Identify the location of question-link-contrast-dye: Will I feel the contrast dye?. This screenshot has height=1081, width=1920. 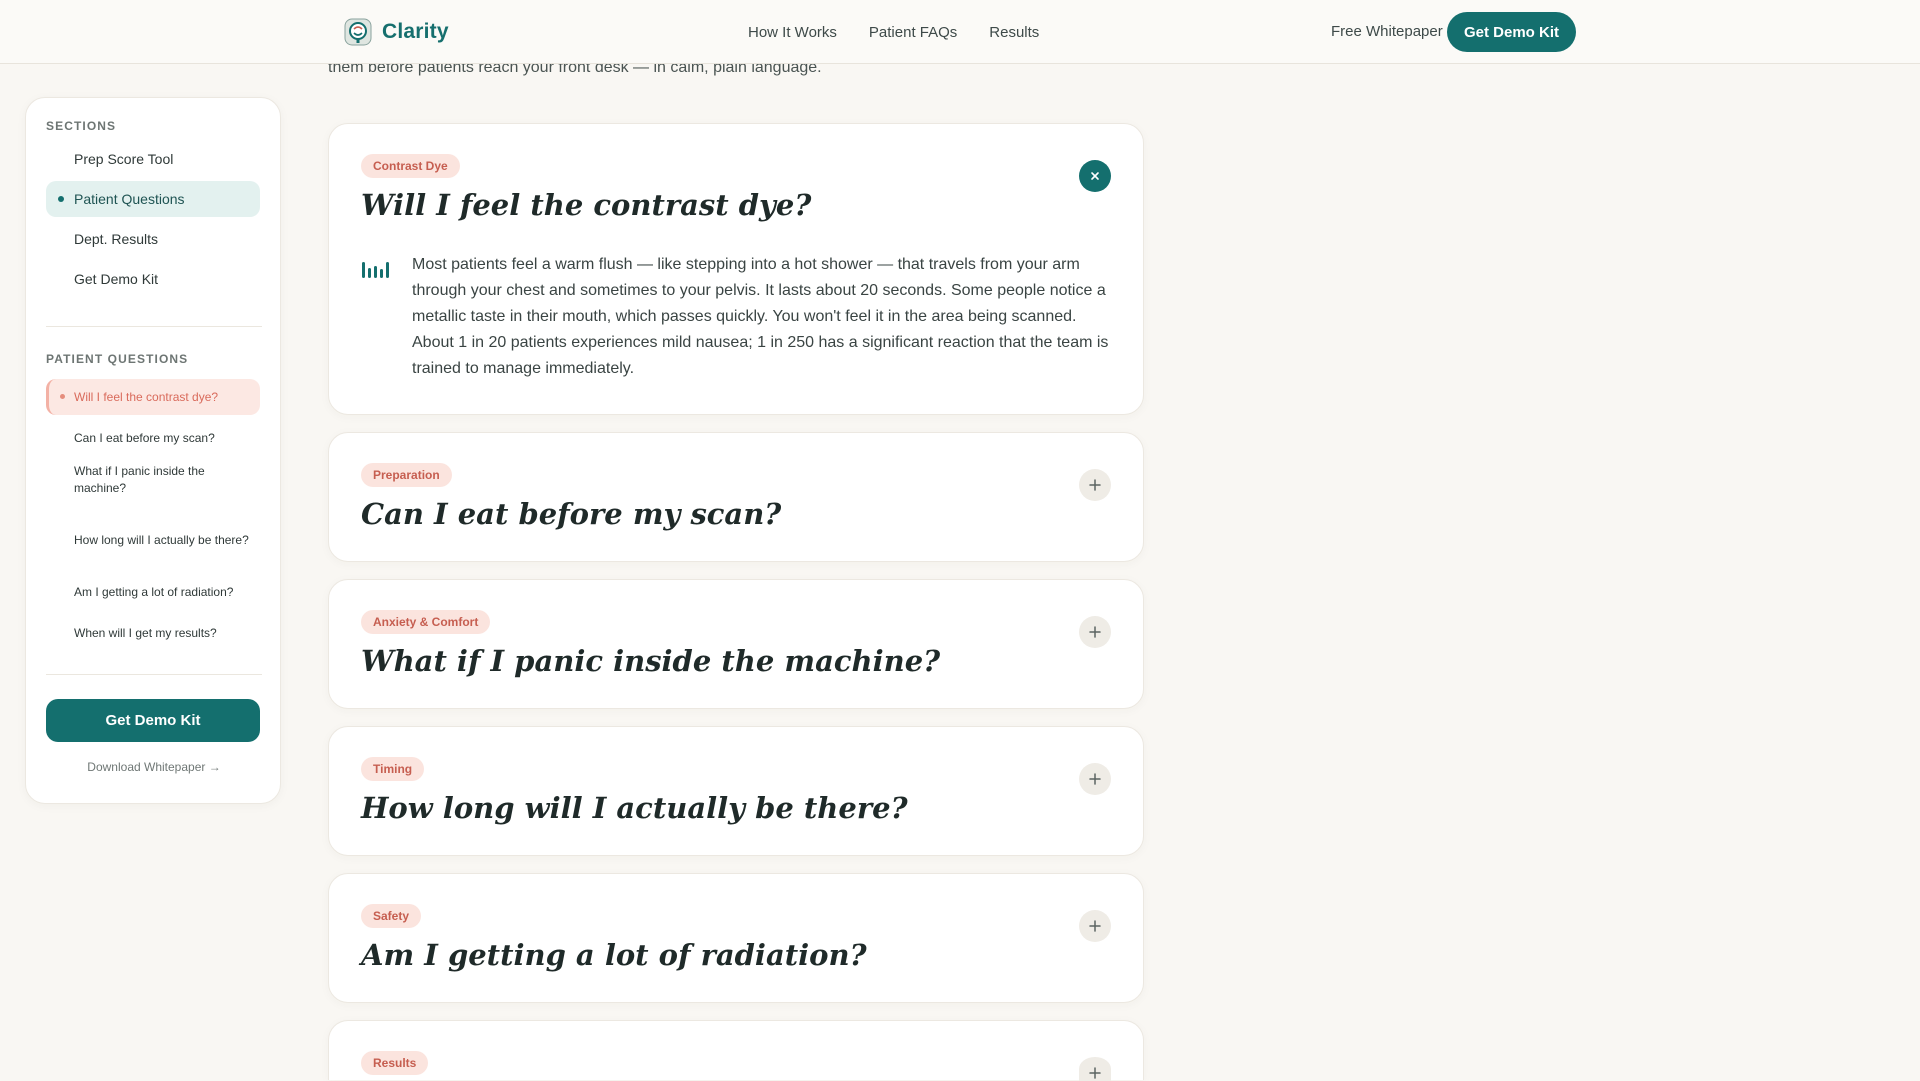
(153, 397).